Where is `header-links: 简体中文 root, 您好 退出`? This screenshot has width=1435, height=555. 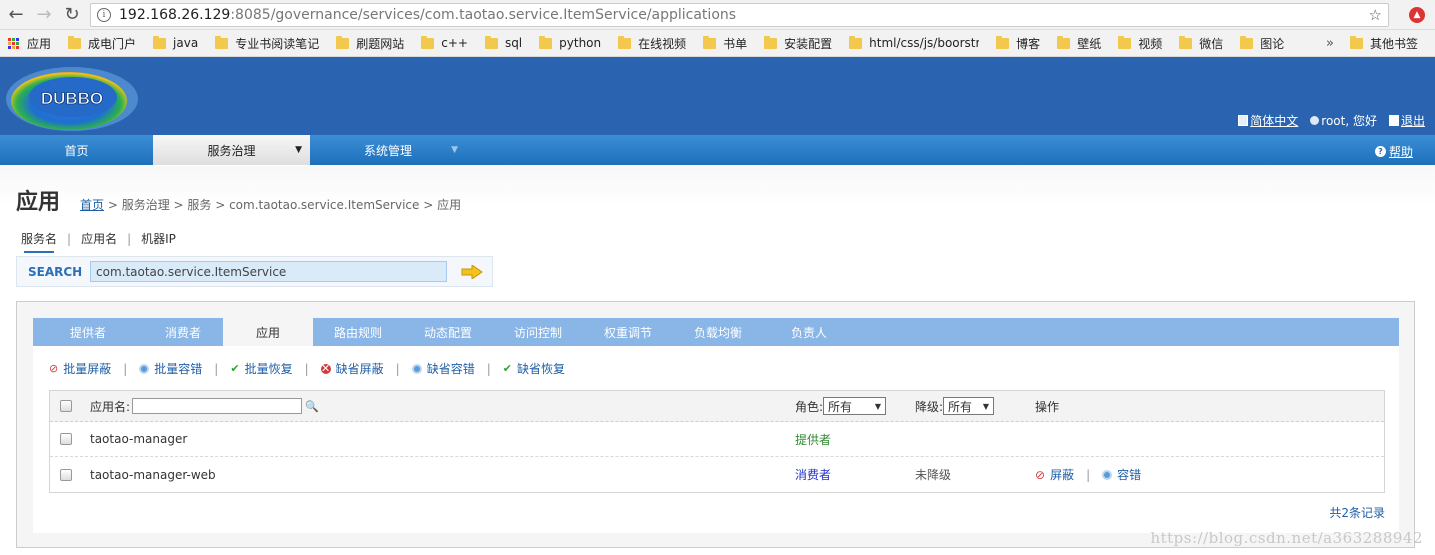 header-links: 简体中文 root, 您好 退出 is located at coordinates (1331, 120).